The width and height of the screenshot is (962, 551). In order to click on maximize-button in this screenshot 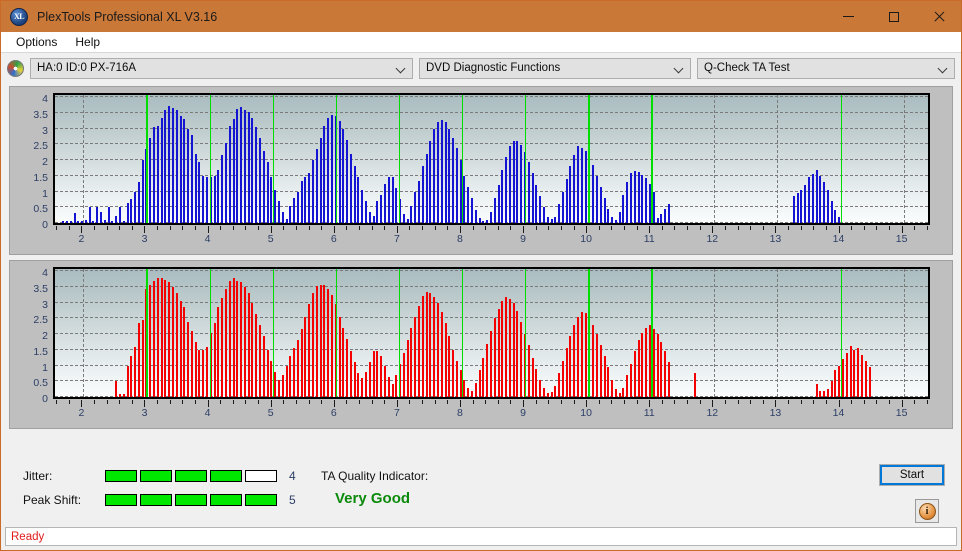, I will do `click(893, 16)`.